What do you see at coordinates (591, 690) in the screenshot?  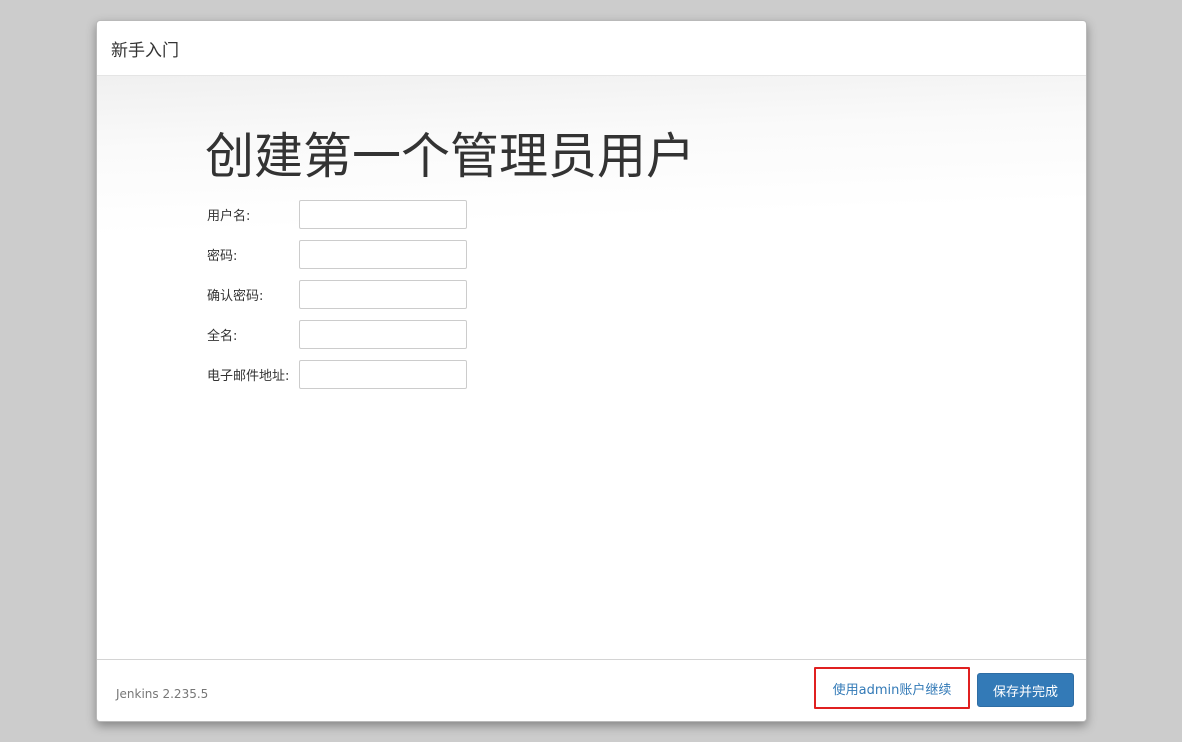 I see `dialog-footer: Jenkins 2.235.5 使用admin账户继续 保存并完成` at bounding box center [591, 690].